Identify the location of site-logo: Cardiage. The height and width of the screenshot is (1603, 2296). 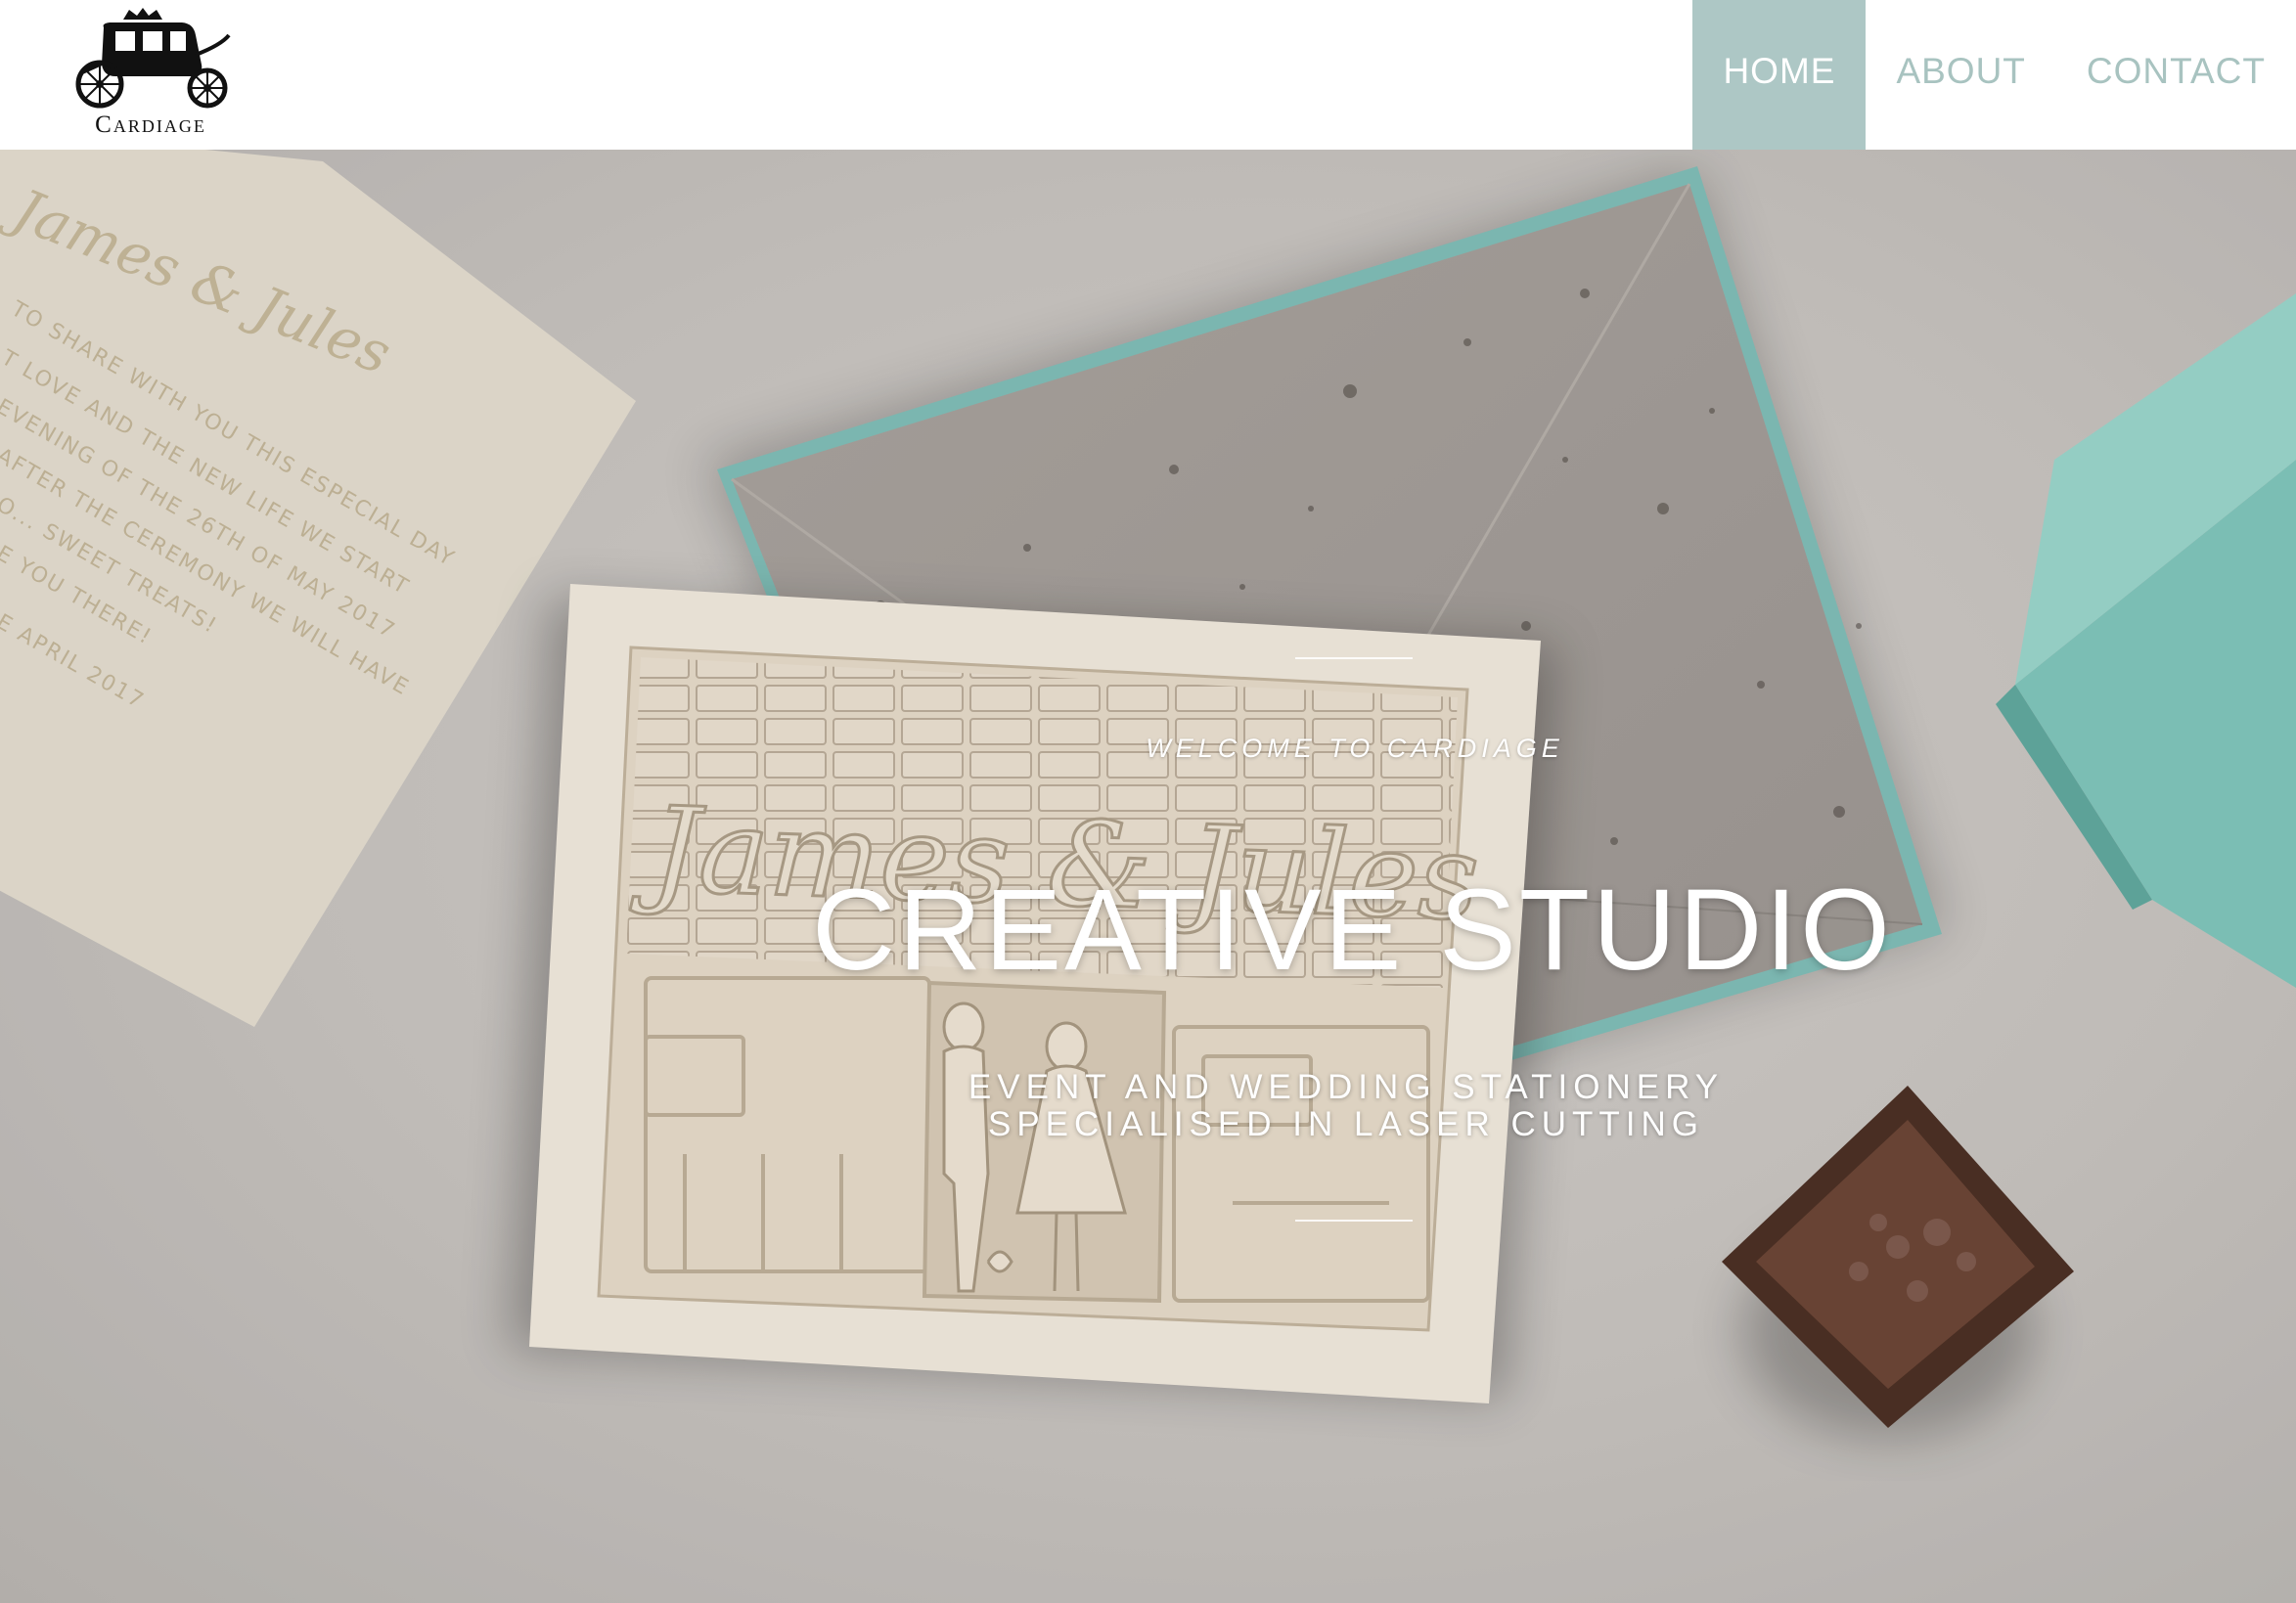
(151, 74).